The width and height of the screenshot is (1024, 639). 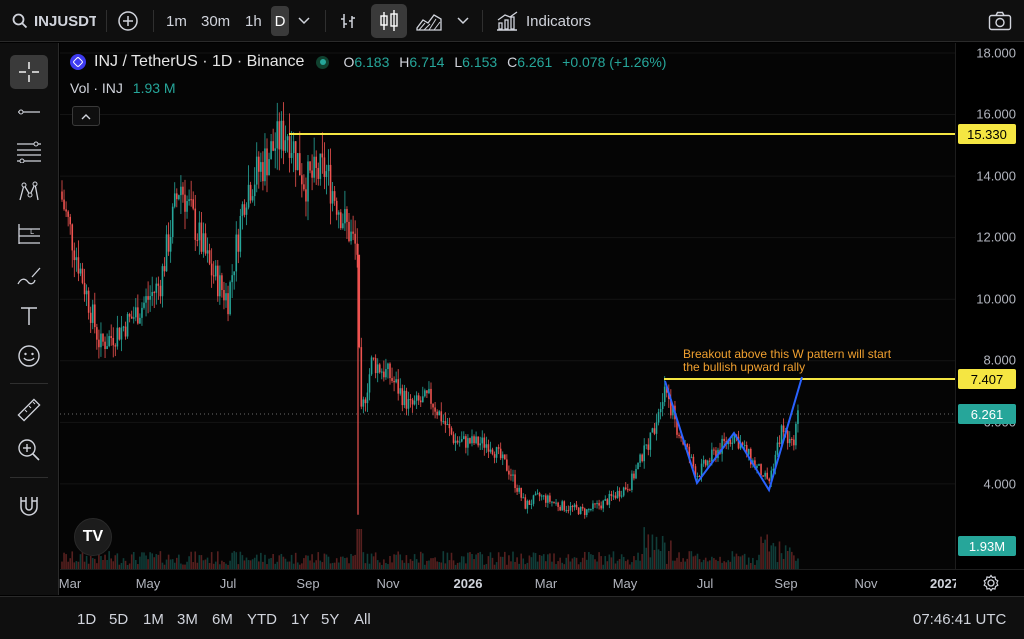 I want to click on patterns-tool, so click(x=29, y=192).